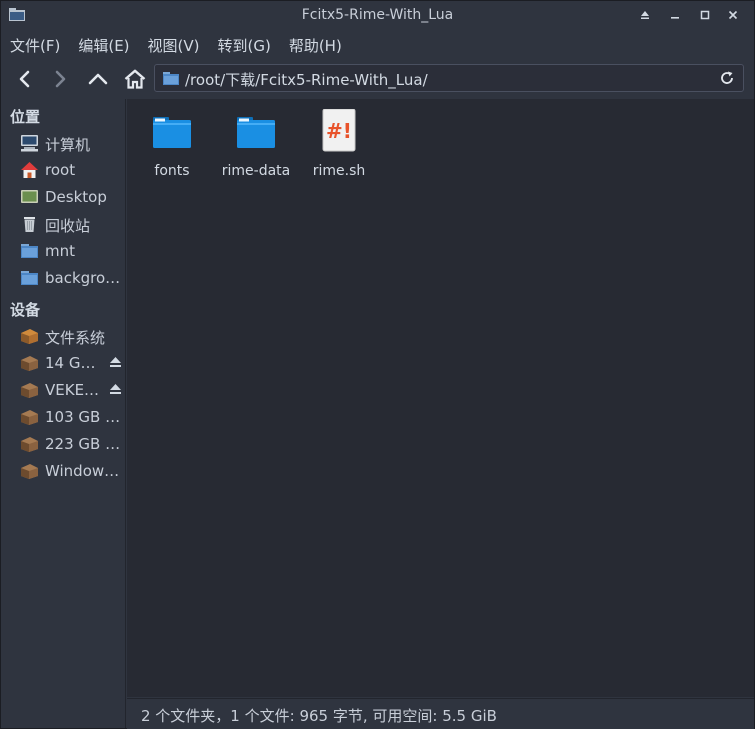 The height and width of the screenshot is (729, 755). Describe the element at coordinates (29, 224) in the screenshot. I see `trash-icon` at that location.